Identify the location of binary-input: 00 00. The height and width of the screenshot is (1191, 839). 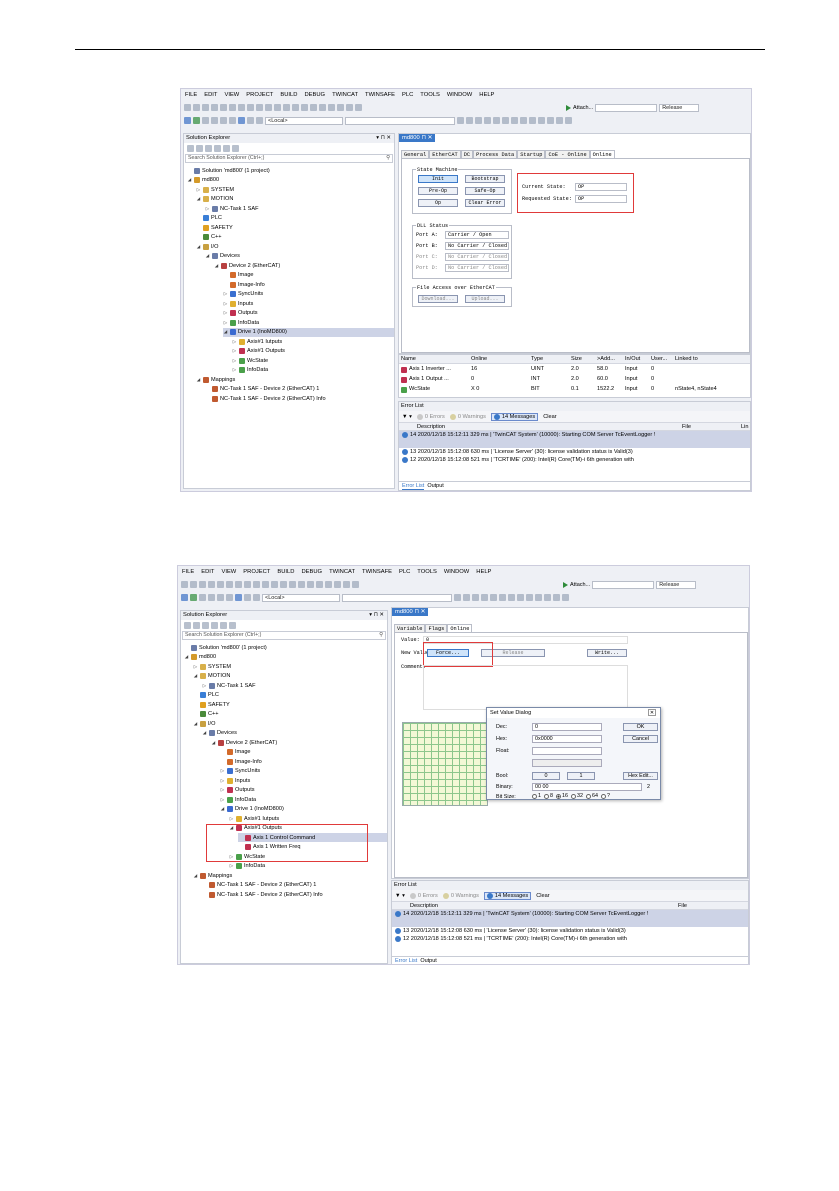
(587, 787).